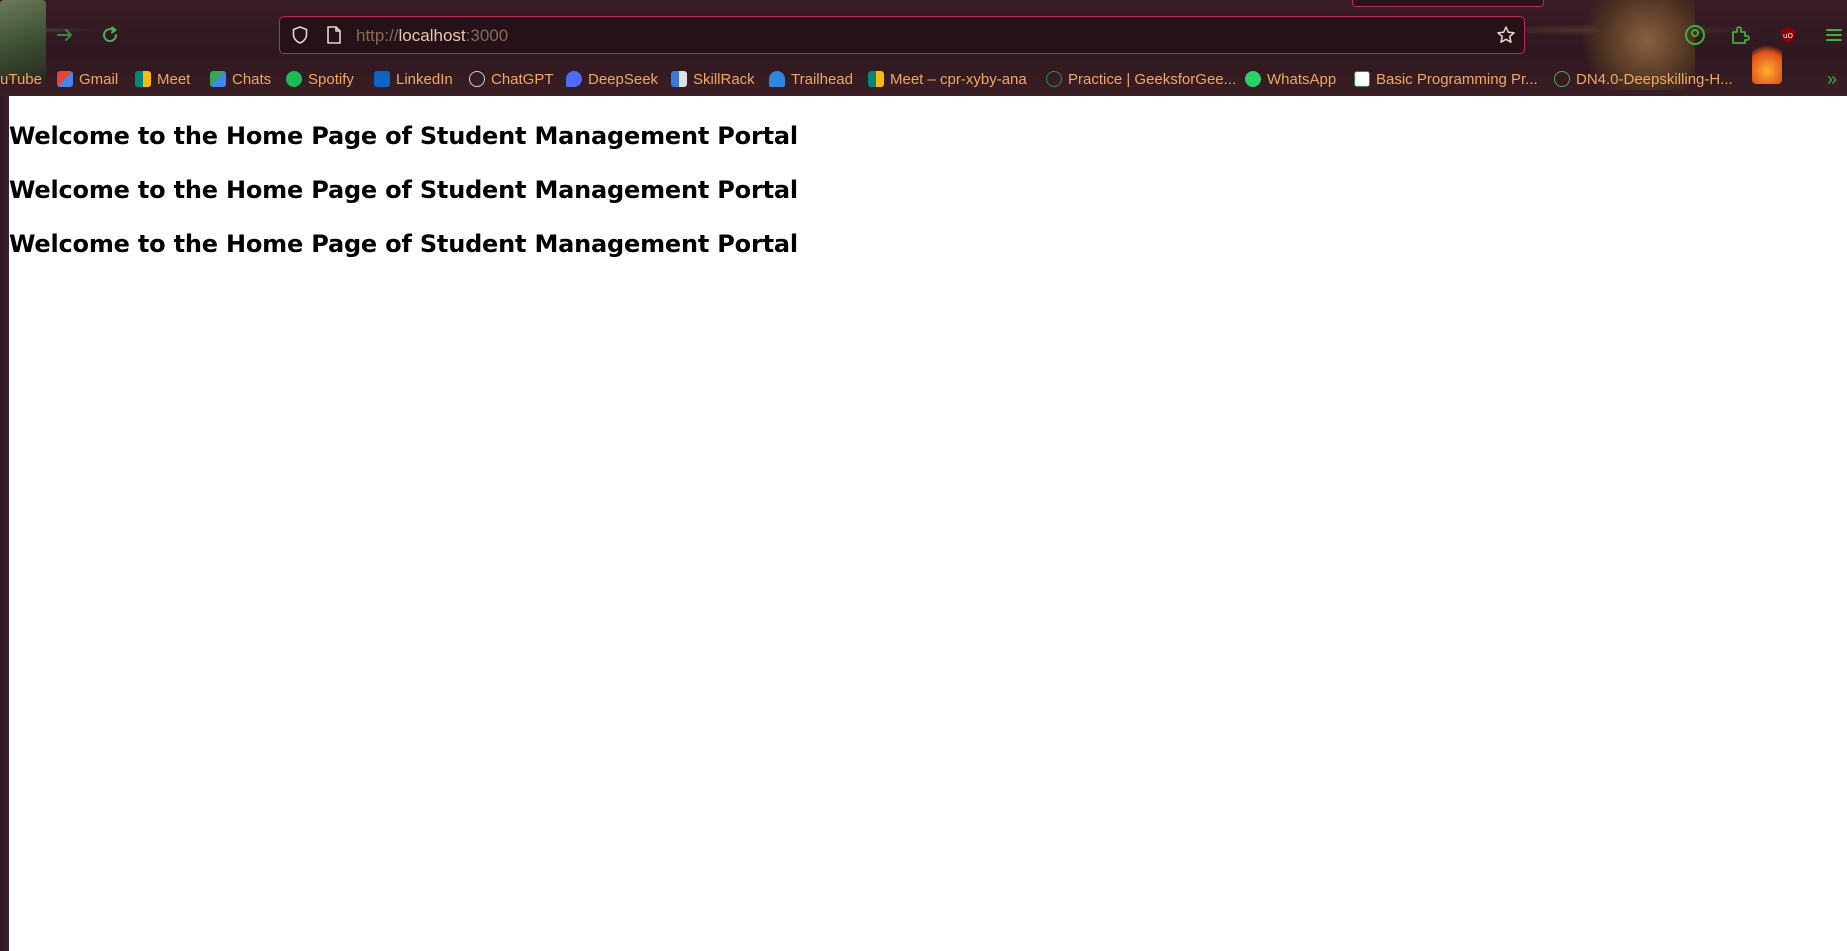 The image size is (1847, 951). I want to click on bookmark-deepseek: DeepSeek, so click(612, 79).